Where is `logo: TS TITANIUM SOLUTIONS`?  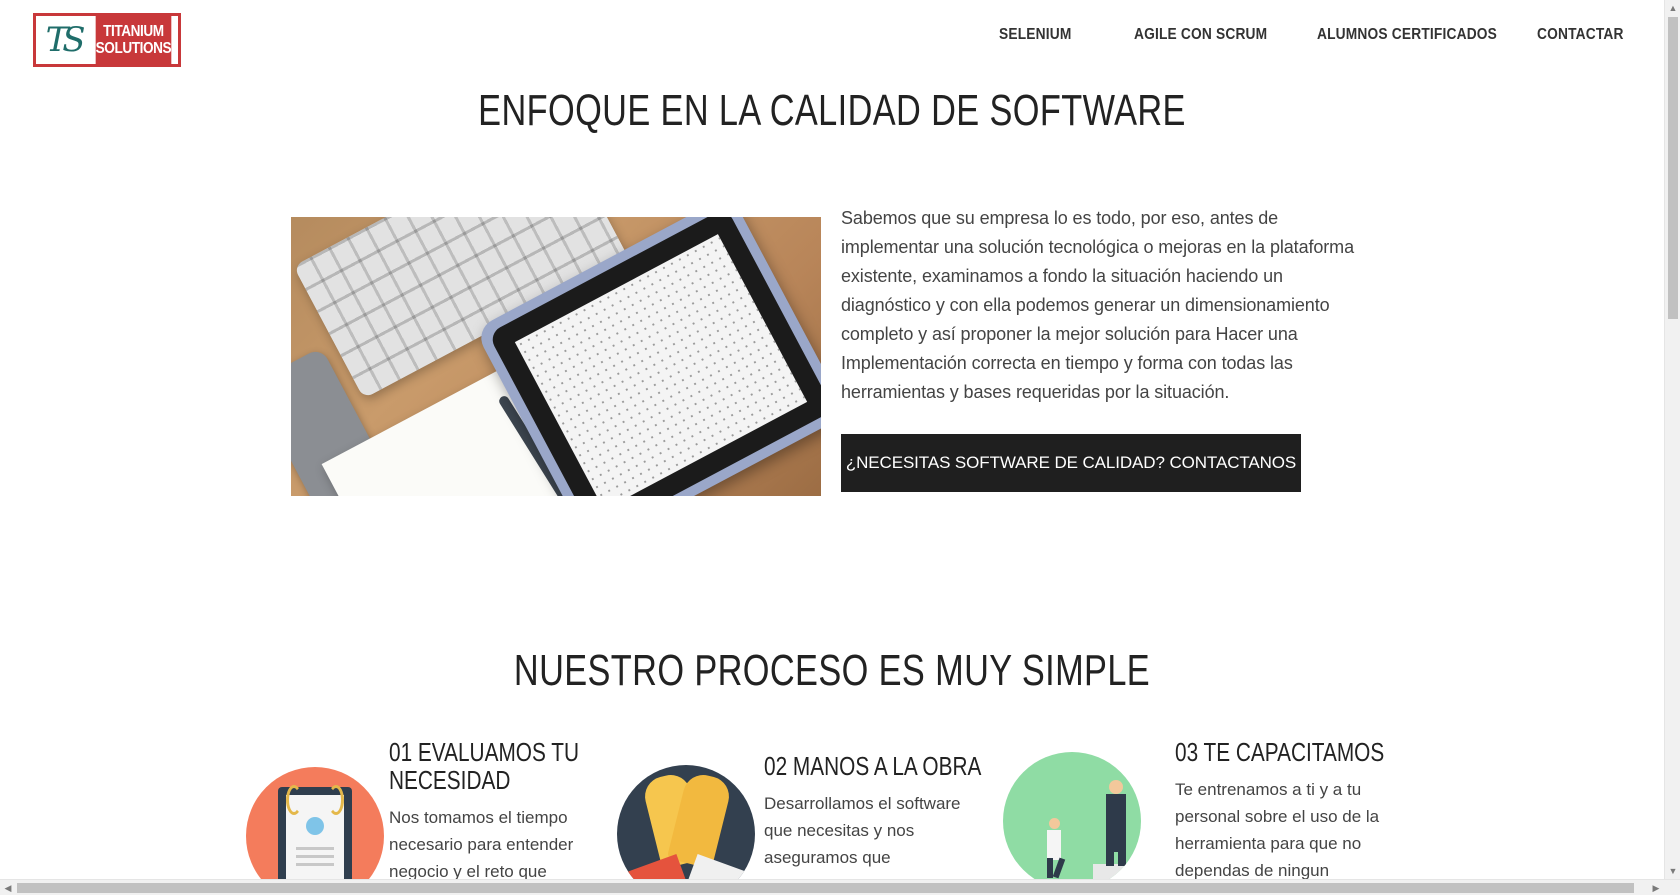
logo: TS TITANIUM SOLUTIONS is located at coordinates (107, 40).